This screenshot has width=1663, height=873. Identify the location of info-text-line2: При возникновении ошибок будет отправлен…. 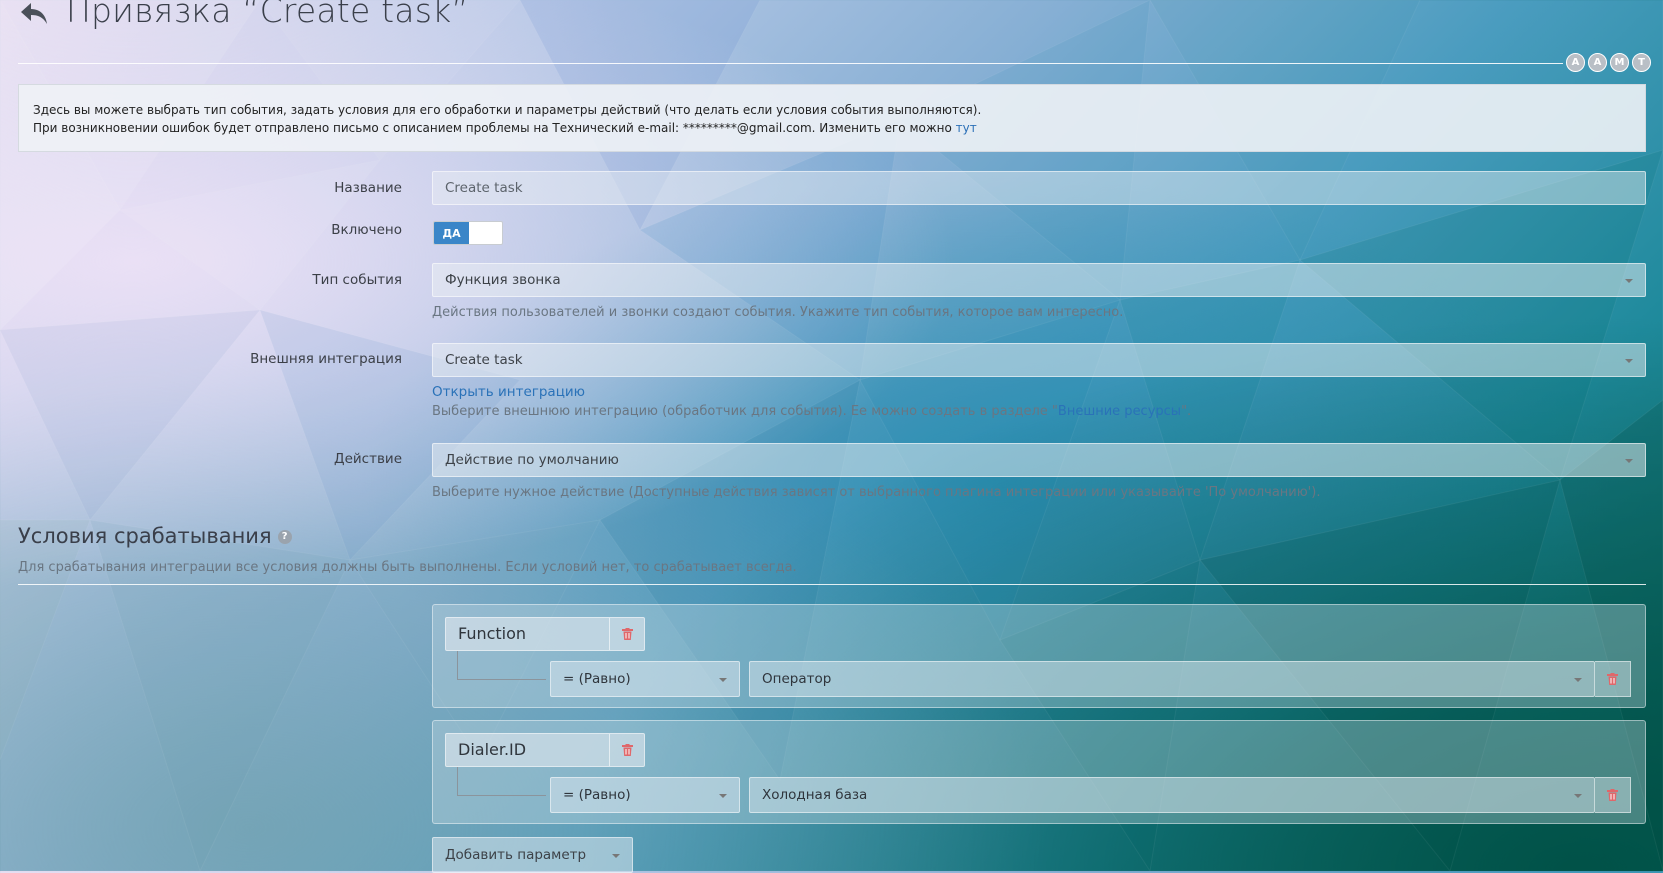
(832, 128).